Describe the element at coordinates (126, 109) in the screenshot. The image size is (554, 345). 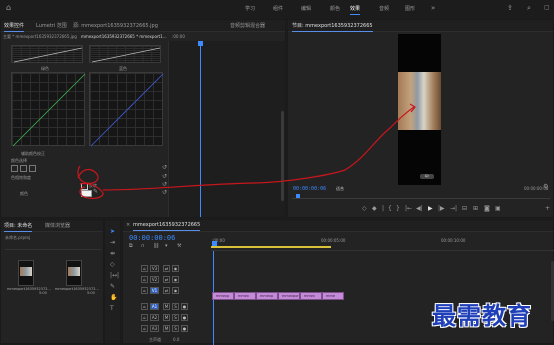
I see `blue-curve-graph` at that location.